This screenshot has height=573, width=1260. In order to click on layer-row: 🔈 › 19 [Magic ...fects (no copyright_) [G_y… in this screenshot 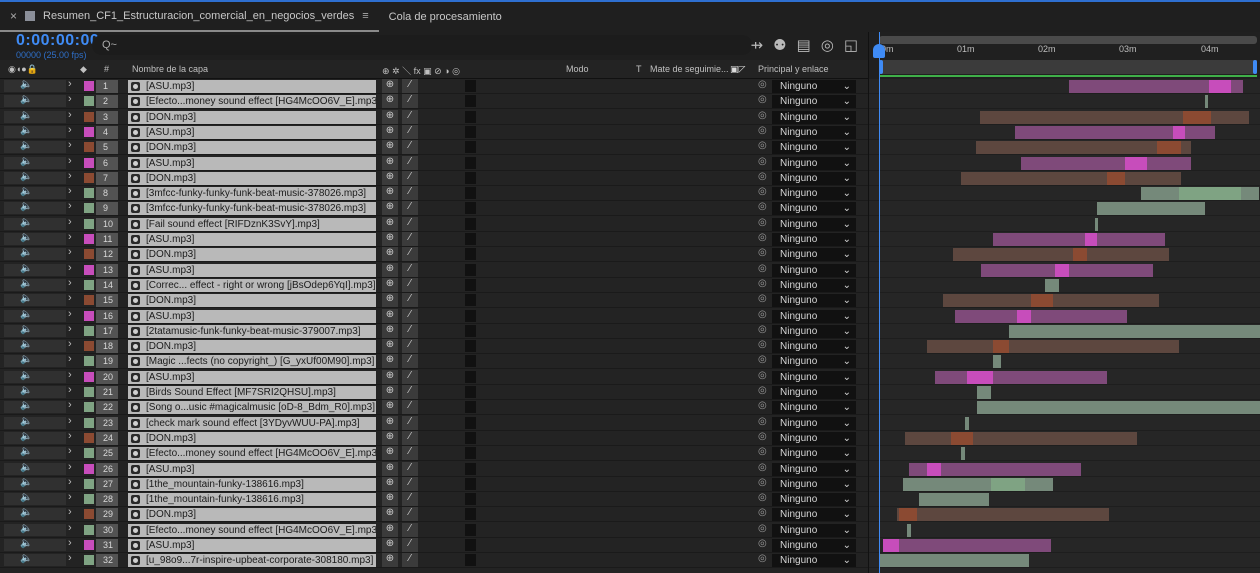, I will do `click(434, 361)`.